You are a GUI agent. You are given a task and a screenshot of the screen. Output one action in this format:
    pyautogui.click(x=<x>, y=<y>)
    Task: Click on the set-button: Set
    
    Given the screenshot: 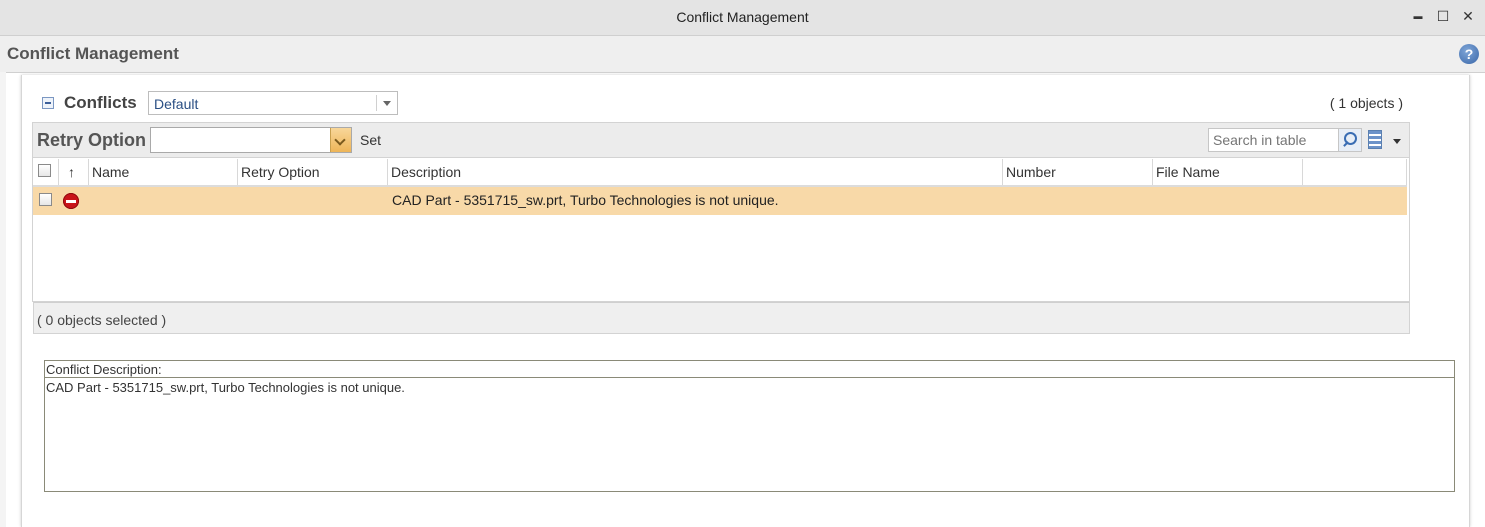 What is the action you would take?
    pyautogui.click(x=370, y=140)
    